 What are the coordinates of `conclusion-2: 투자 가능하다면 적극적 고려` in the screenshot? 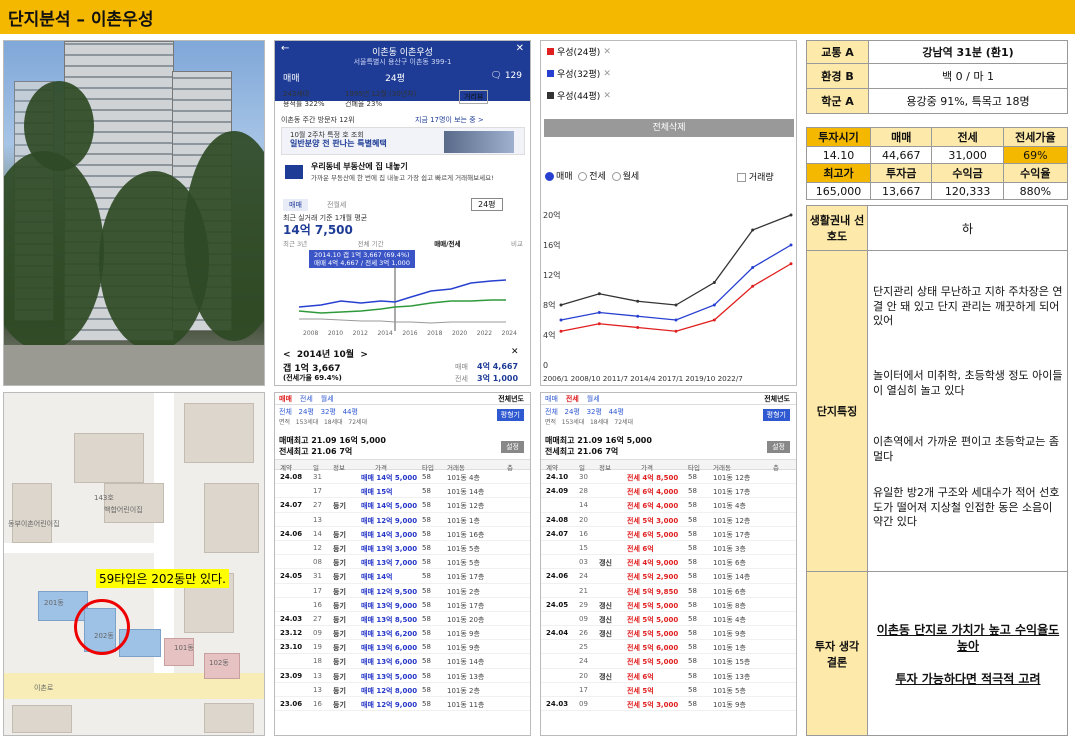 It's located at (968, 679).